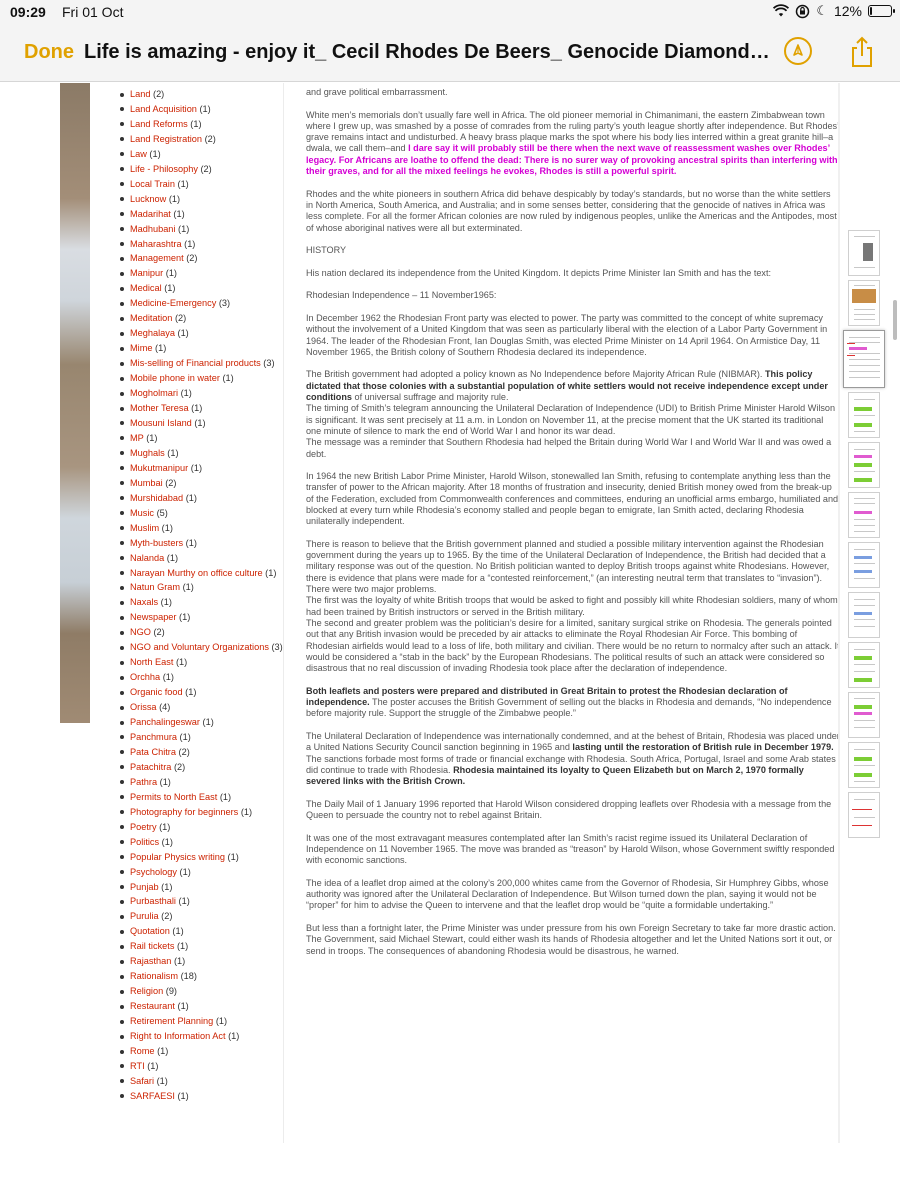  Describe the element at coordinates (200, 244) in the screenshot. I see `category-link: Maharashtra (1)` at that location.